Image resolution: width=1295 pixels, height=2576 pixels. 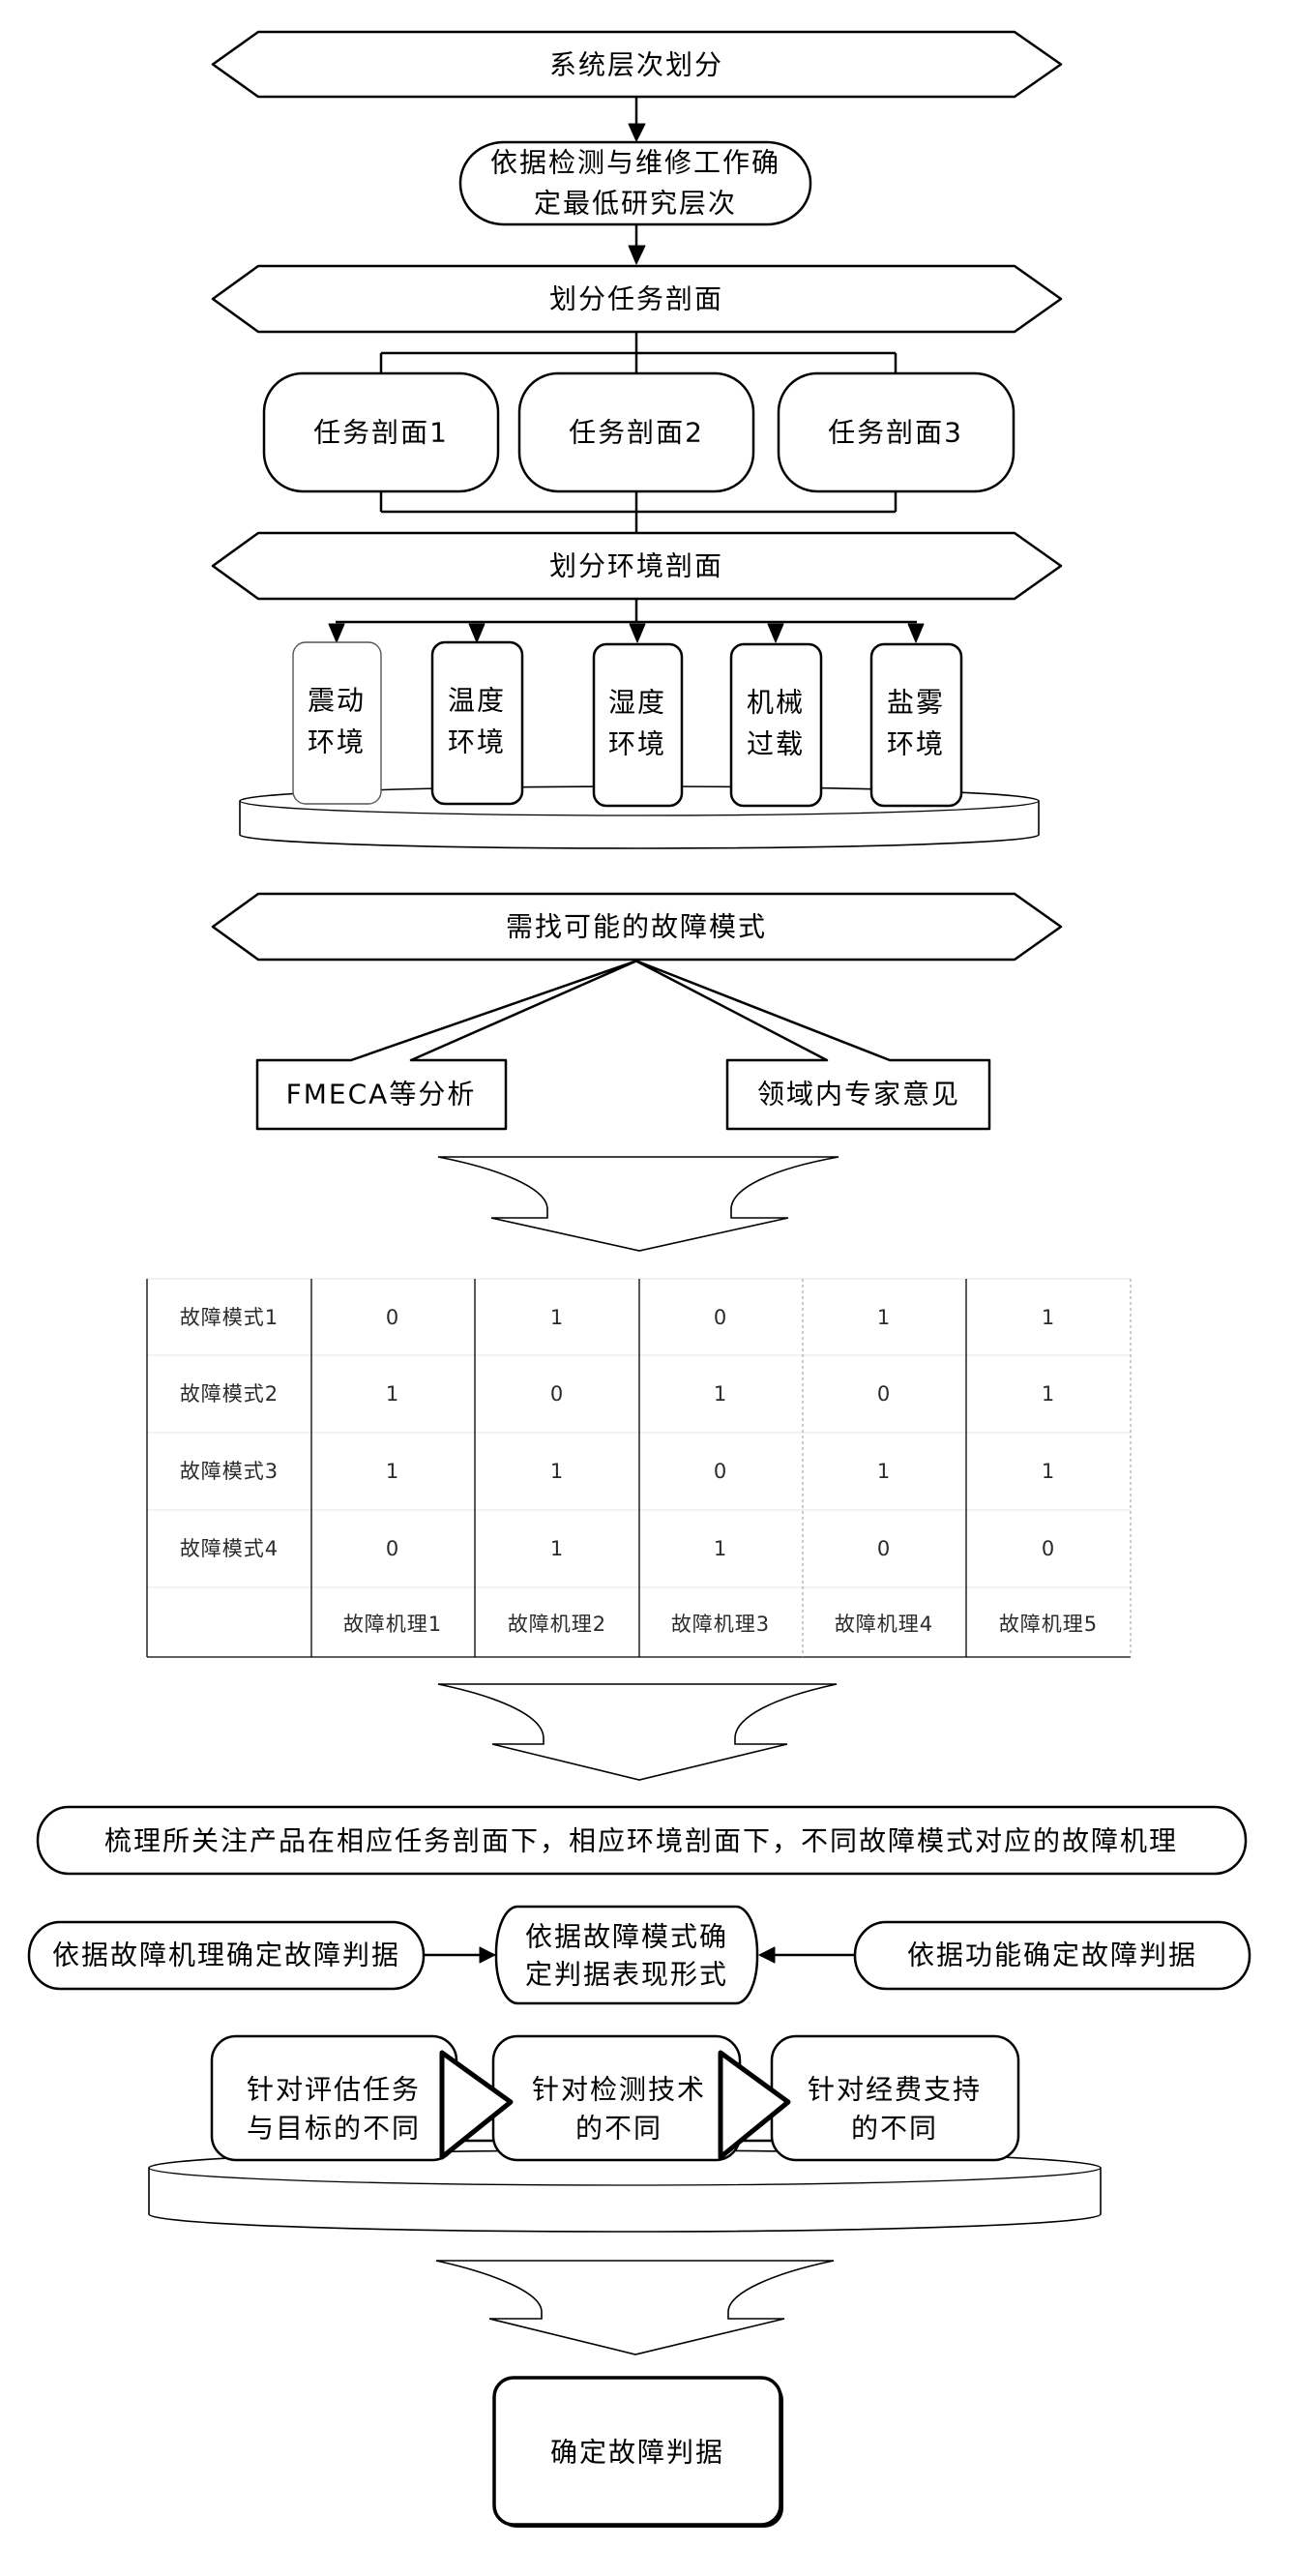 I want to click on mission-profile-label: 任务剖面2, so click(x=637, y=433).